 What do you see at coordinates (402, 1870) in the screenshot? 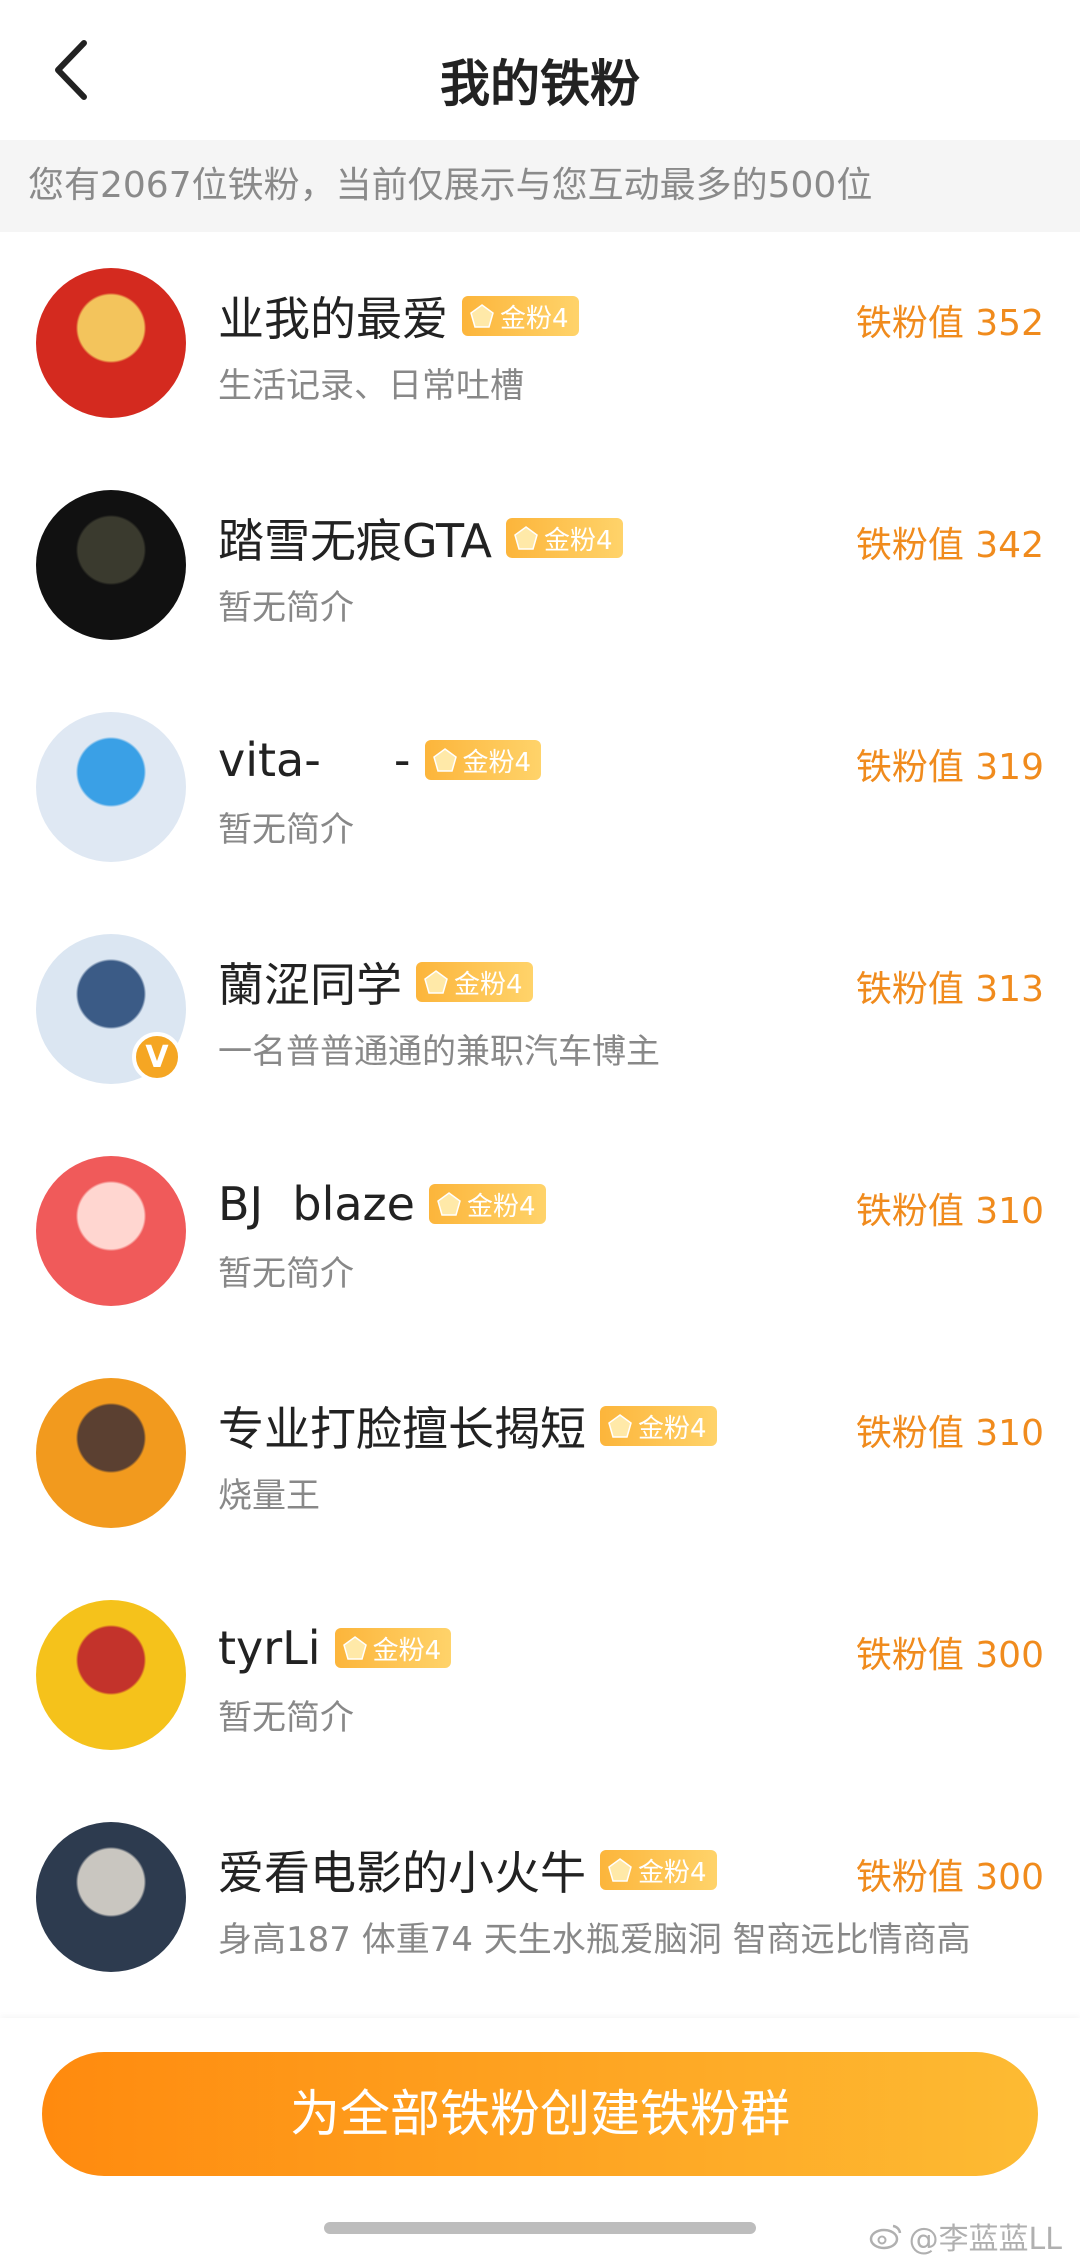
I see `fan-name: 爱看电影的小火牛` at bounding box center [402, 1870].